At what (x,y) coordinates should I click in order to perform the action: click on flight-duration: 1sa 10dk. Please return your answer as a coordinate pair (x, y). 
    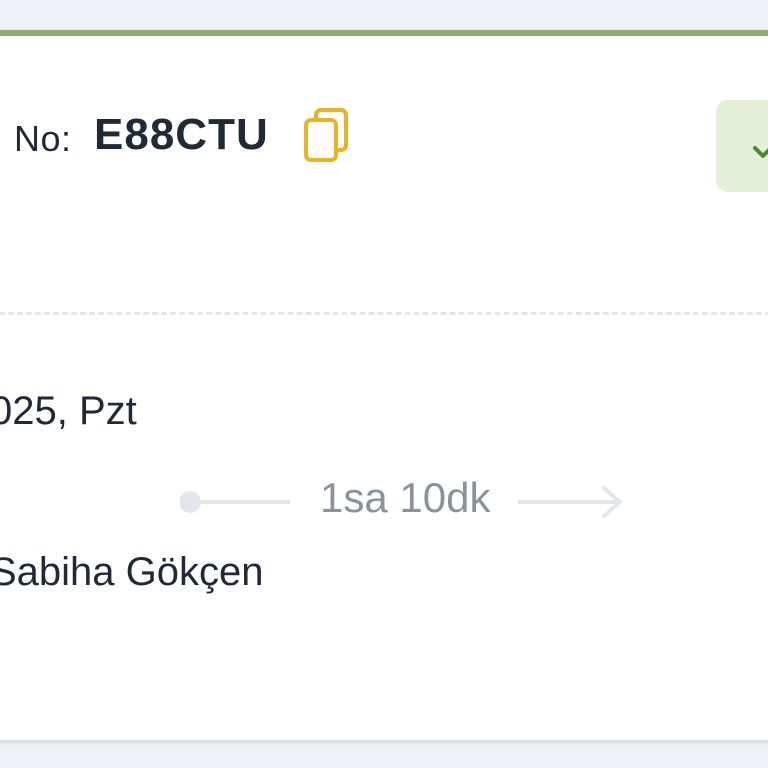
    Looking at the image, I should click on (405, 498).